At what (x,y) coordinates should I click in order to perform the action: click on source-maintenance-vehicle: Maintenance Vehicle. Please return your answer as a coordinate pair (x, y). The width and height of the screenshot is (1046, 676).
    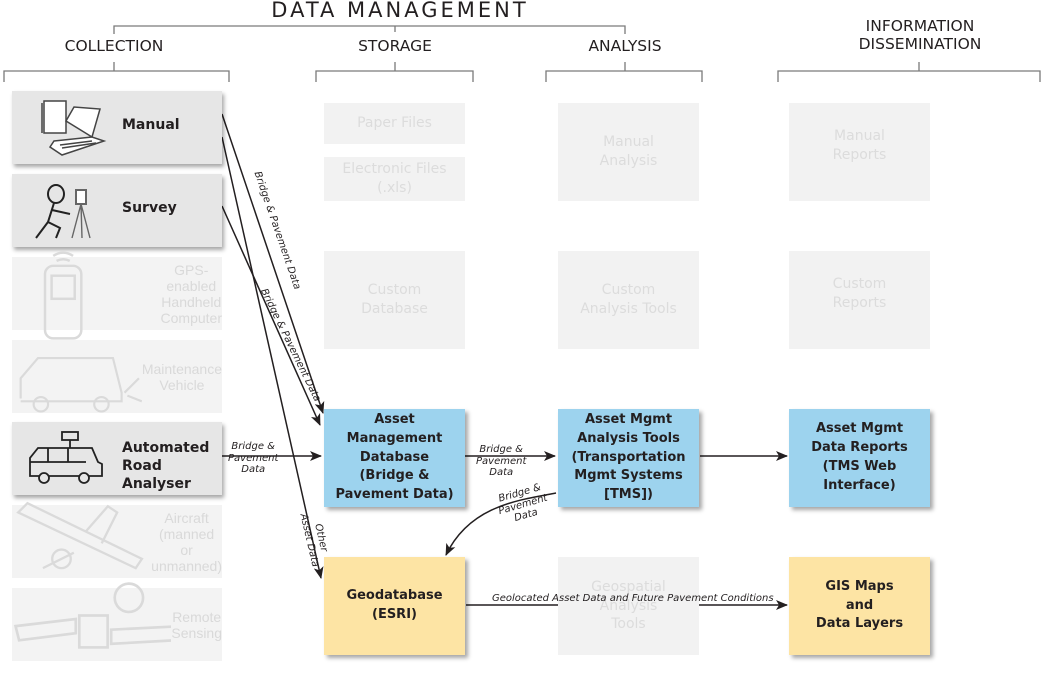
    Looking at the image, I should click on (117, 376).